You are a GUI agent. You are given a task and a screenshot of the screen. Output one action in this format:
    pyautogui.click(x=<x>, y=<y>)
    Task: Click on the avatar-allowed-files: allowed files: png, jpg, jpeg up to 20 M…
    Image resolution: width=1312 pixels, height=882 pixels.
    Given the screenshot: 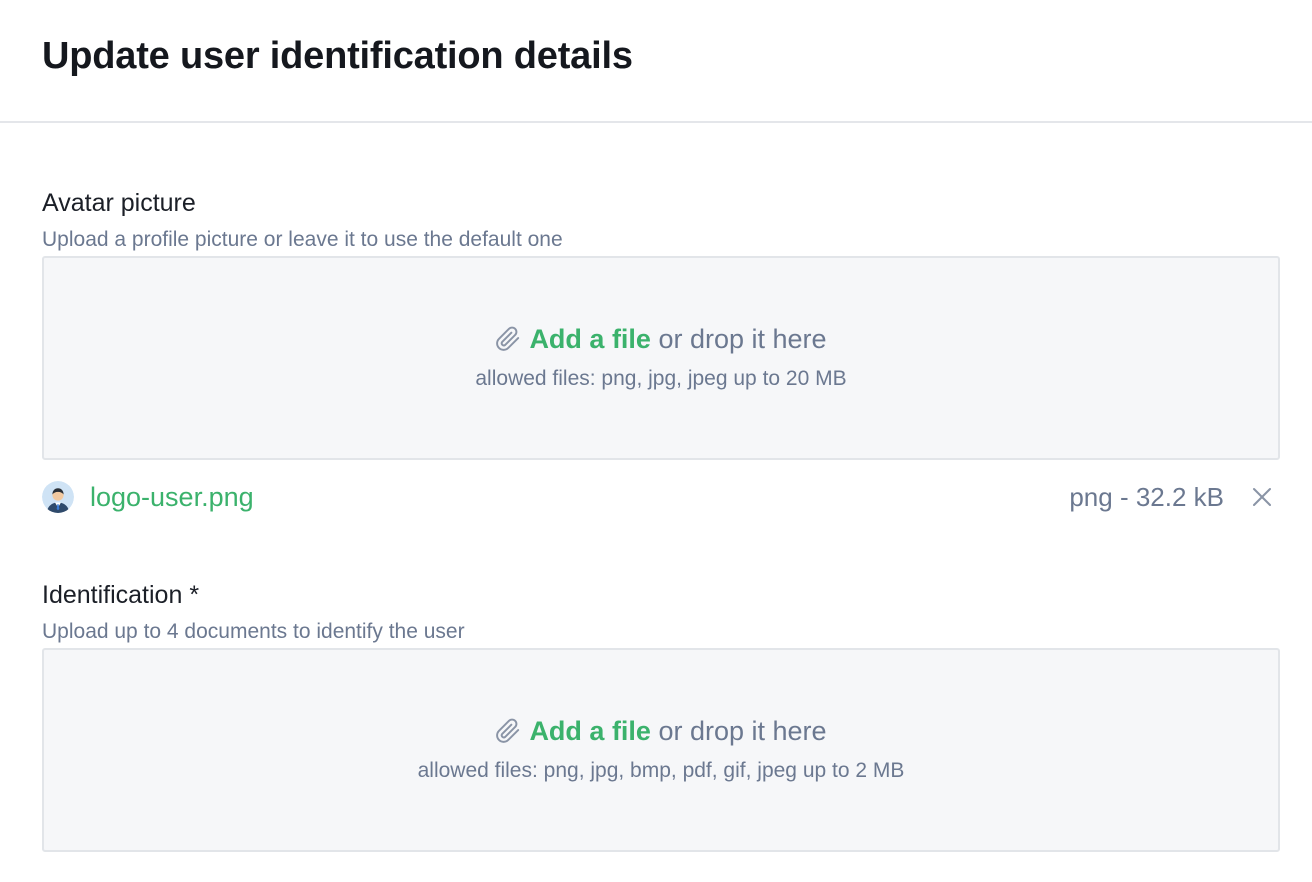 What is the action you would take?
    pyautogui.click(x=661, y=378)
    